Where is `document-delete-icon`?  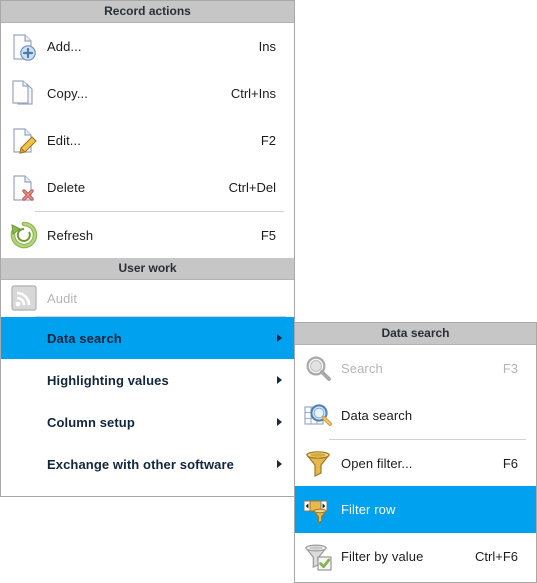 document-delete-icon is located at coordinates (24, 187).